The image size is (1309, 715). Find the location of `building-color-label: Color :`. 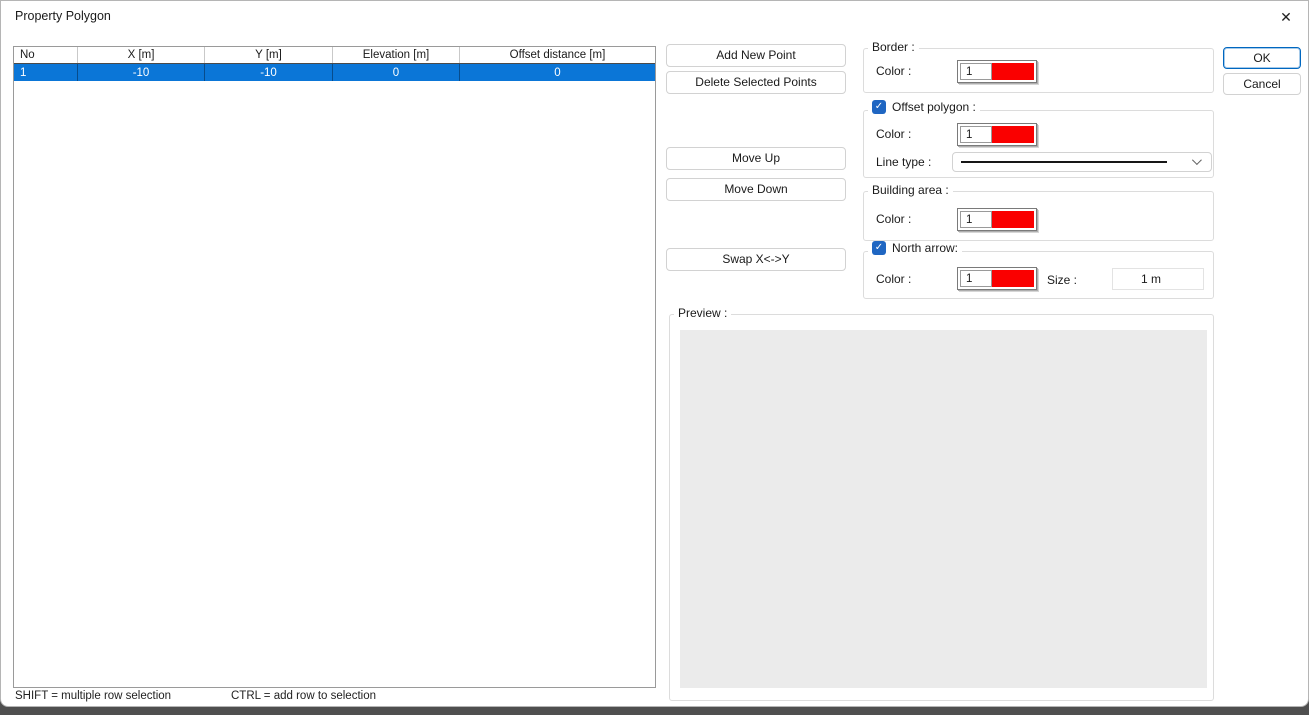

building-color-label: Color : is located at coordinates (894, 219).